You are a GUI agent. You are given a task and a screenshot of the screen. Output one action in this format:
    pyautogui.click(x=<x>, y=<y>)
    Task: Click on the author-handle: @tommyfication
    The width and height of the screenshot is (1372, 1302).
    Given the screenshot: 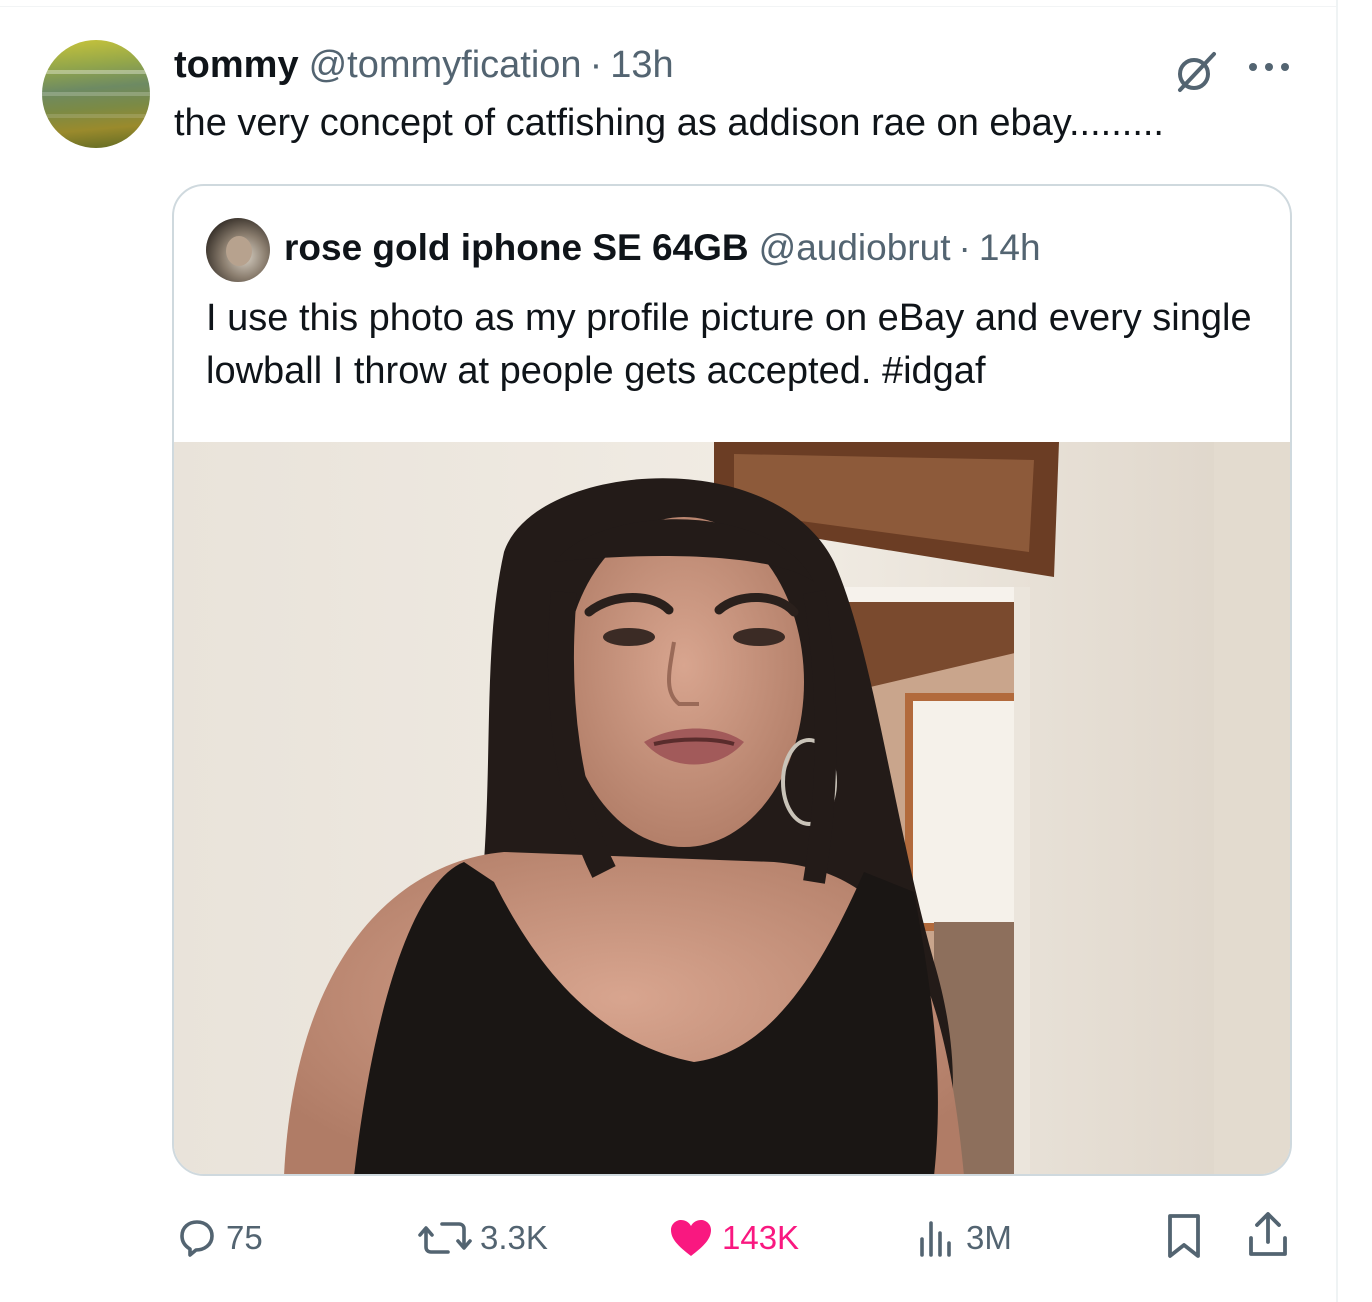 What is the action you would take?
    pyautogui.click(x=445, y=65)
    